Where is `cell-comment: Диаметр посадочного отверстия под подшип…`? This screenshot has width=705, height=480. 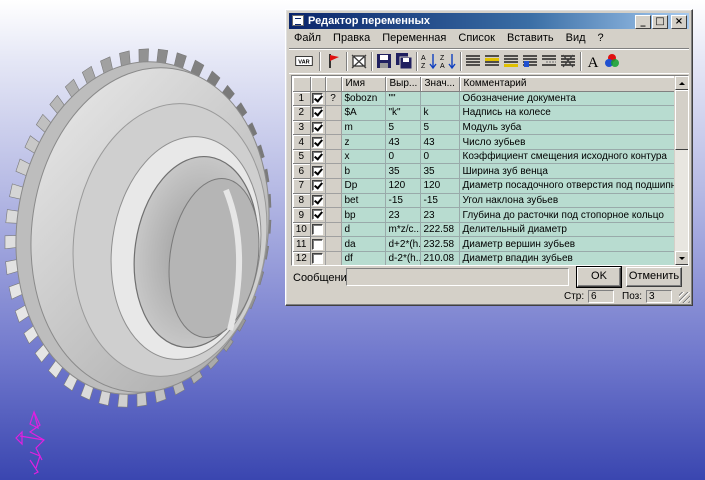 cell-comment: Диаметр посадочного отверстия под подшип… is located at coordinates (567, 186).